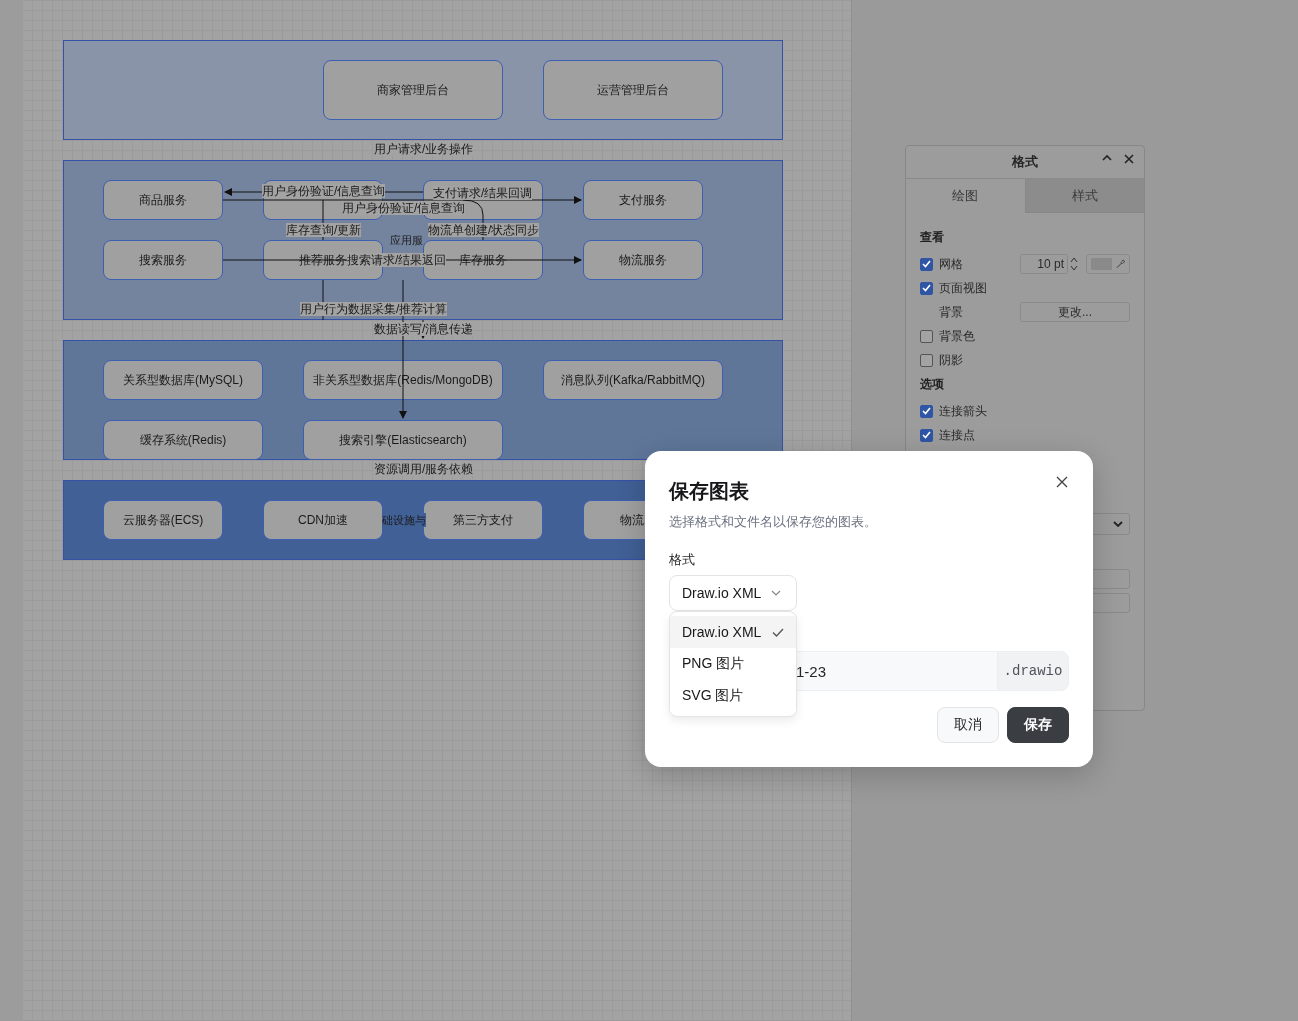 Image resolution: width=1298 pixels, height=1021 pixels. I want to click on edge-label: 数据读写/消息传递, so click(424, 329).